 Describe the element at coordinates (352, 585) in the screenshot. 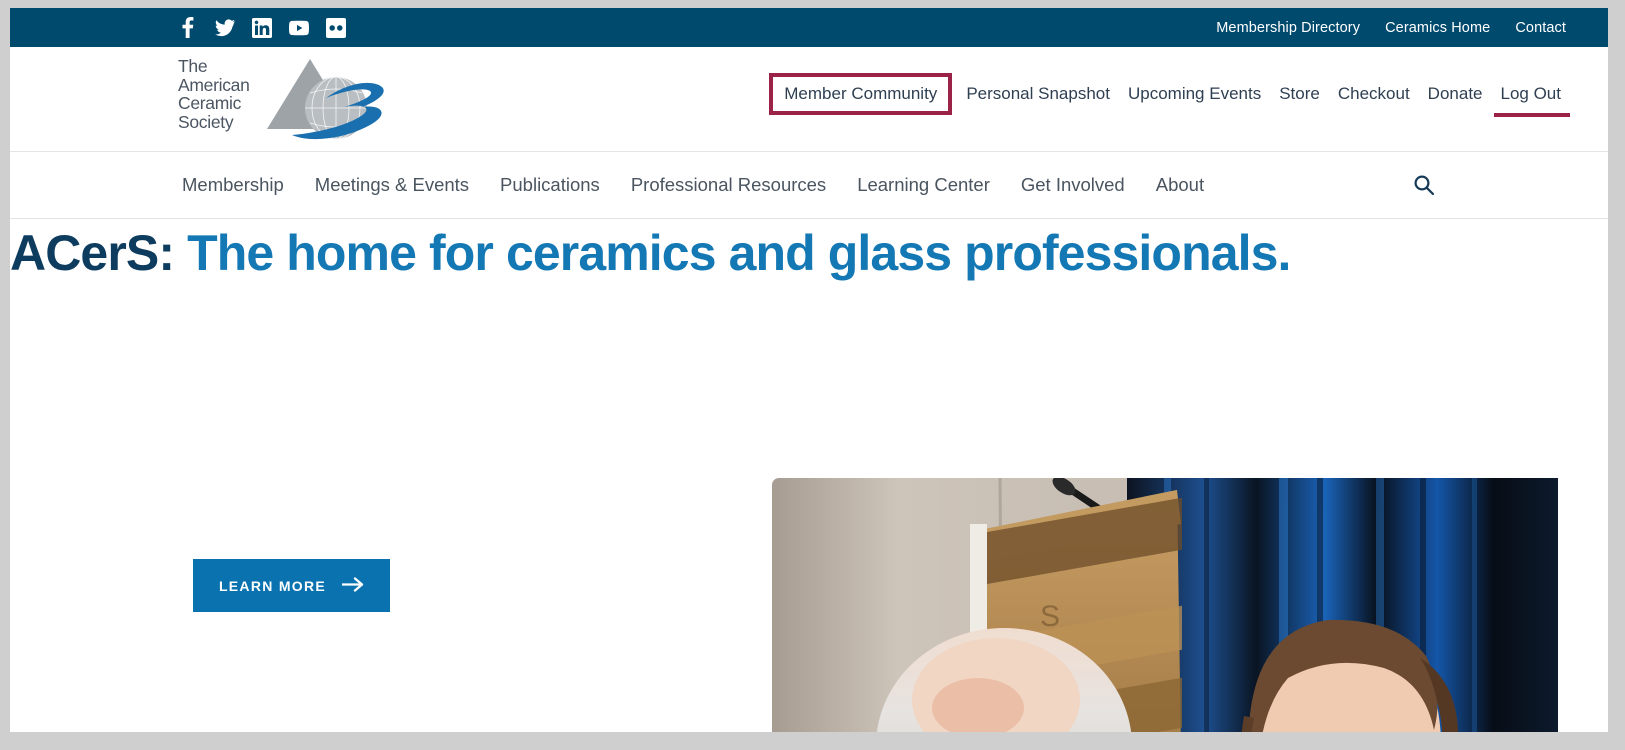

I see `arrow-right-icon` at that location.